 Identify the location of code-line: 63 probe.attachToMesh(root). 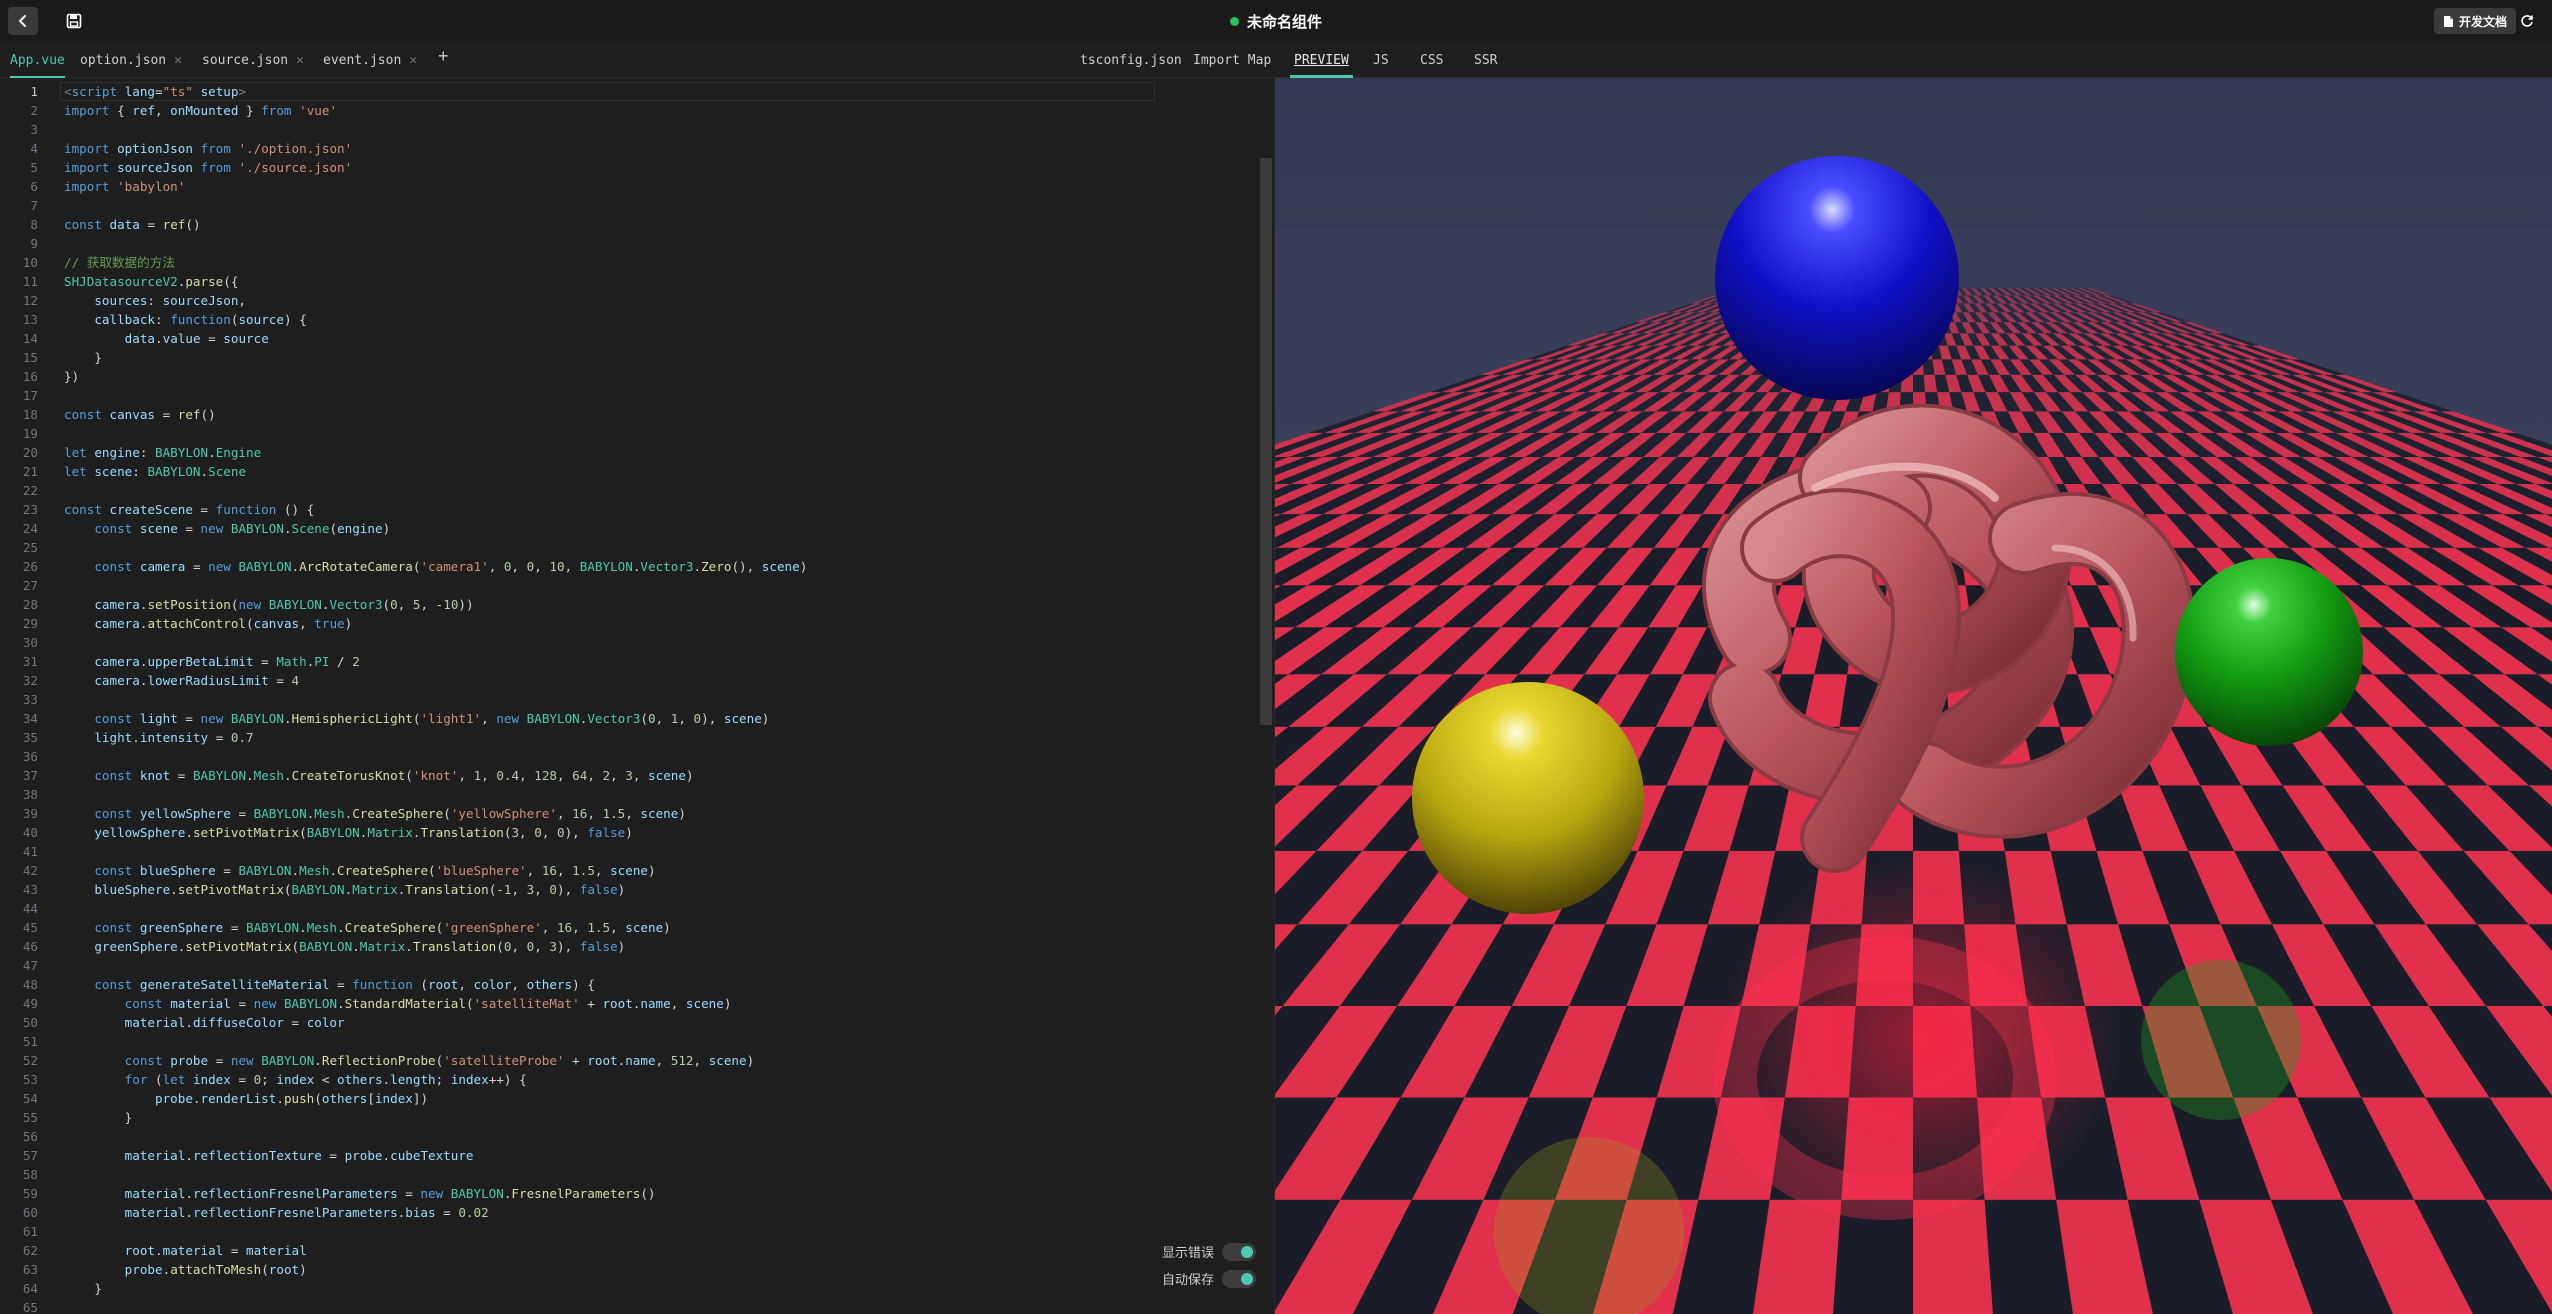
(630, 1269).